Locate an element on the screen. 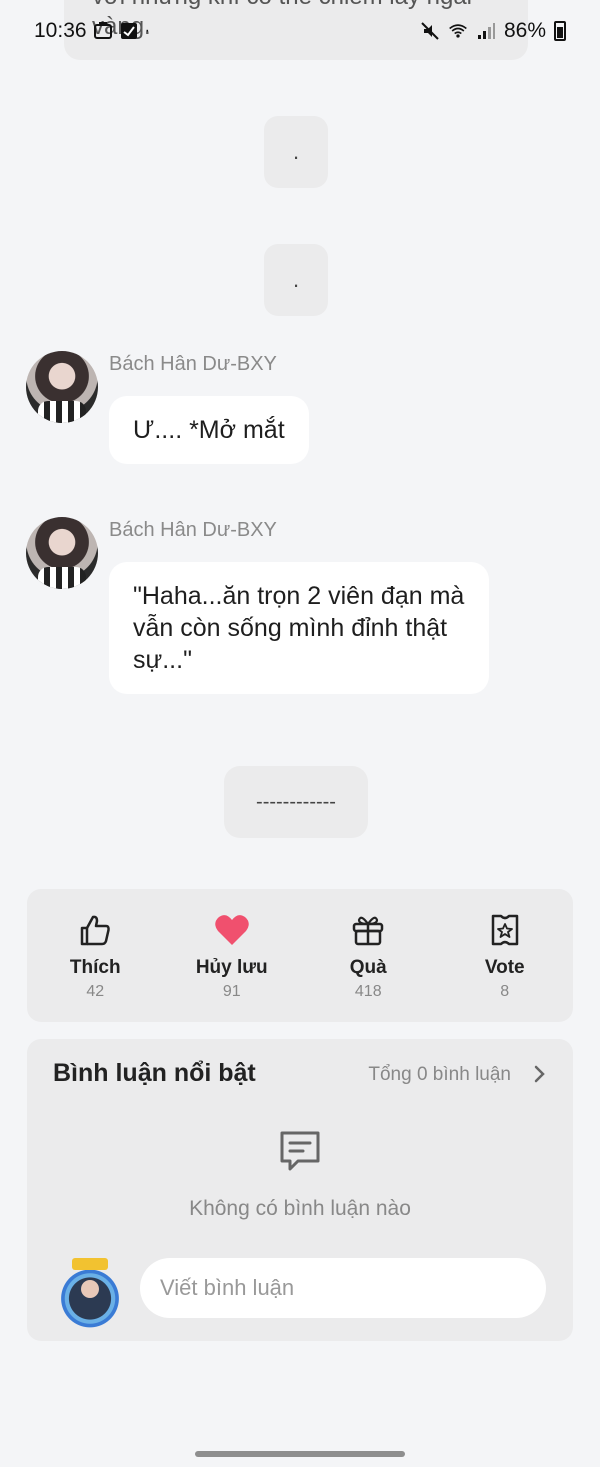 The width and height of the screenshot is (600, 1467). status-bar: 10:36 · 86% is located at coordinates (300, 31).